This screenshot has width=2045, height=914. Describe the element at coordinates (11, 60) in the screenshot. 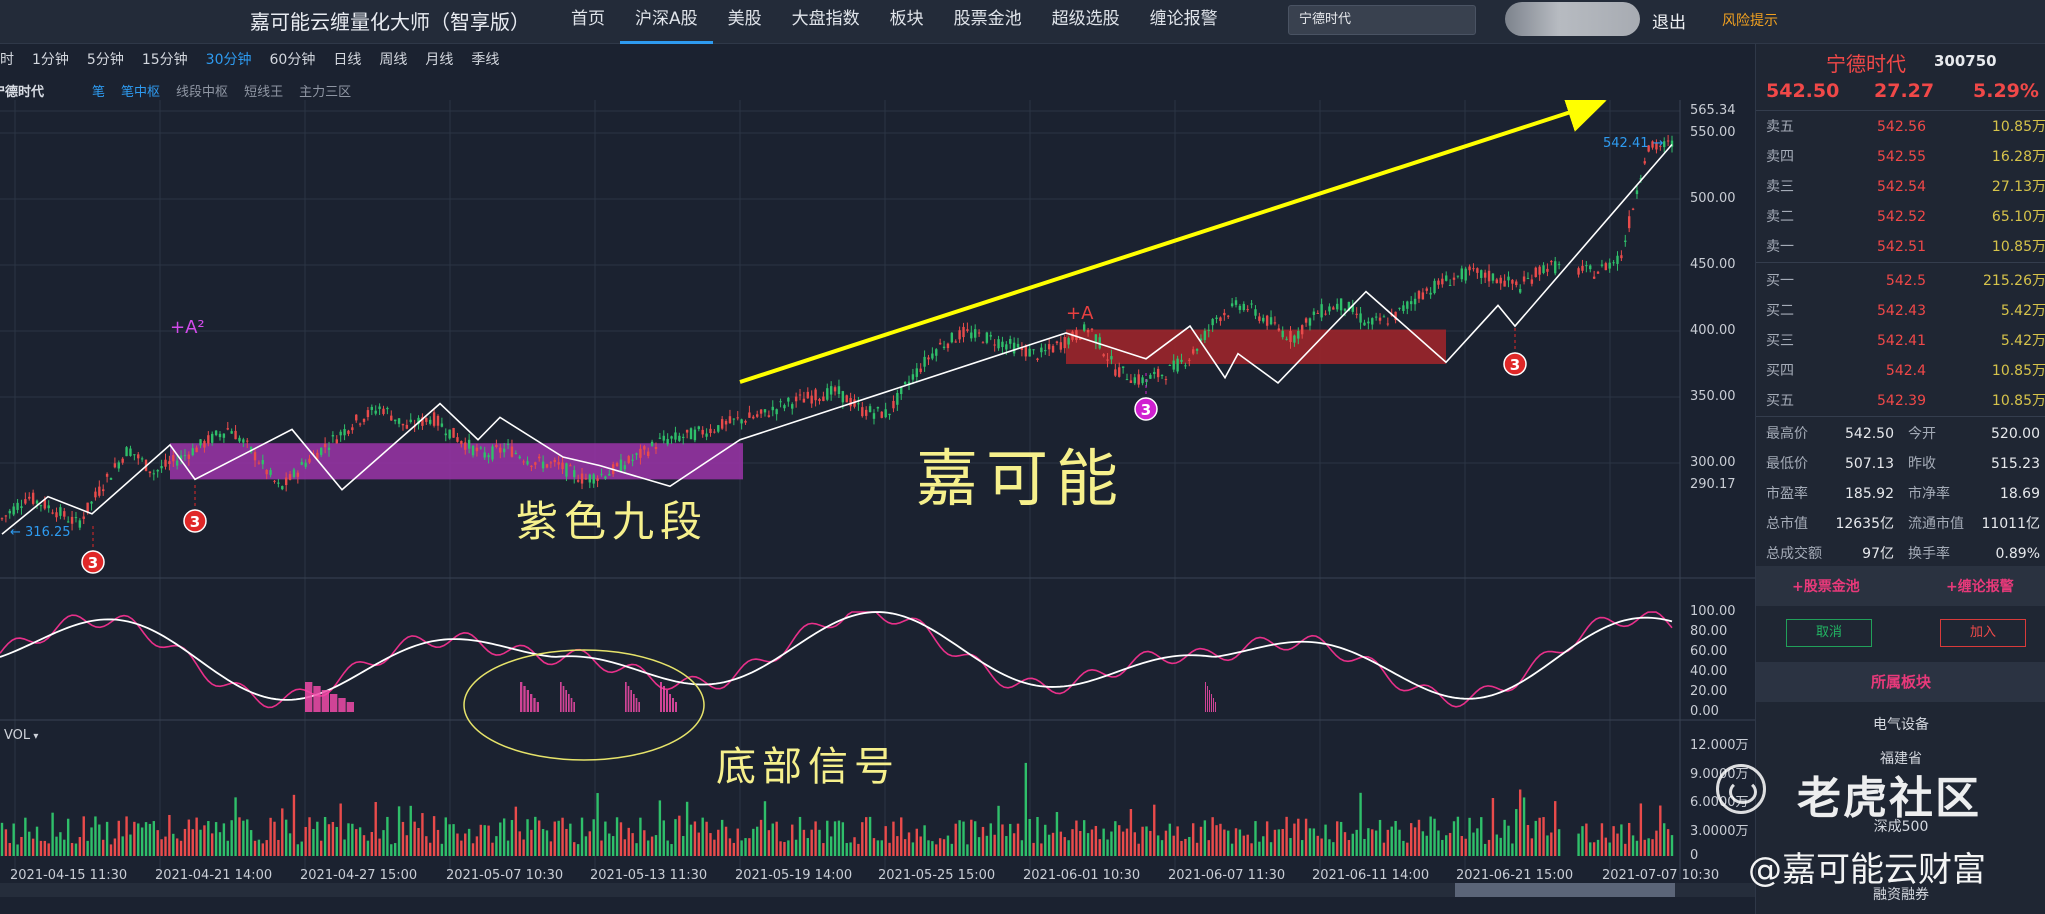

I see `period-tab-0: 分时` at that location.